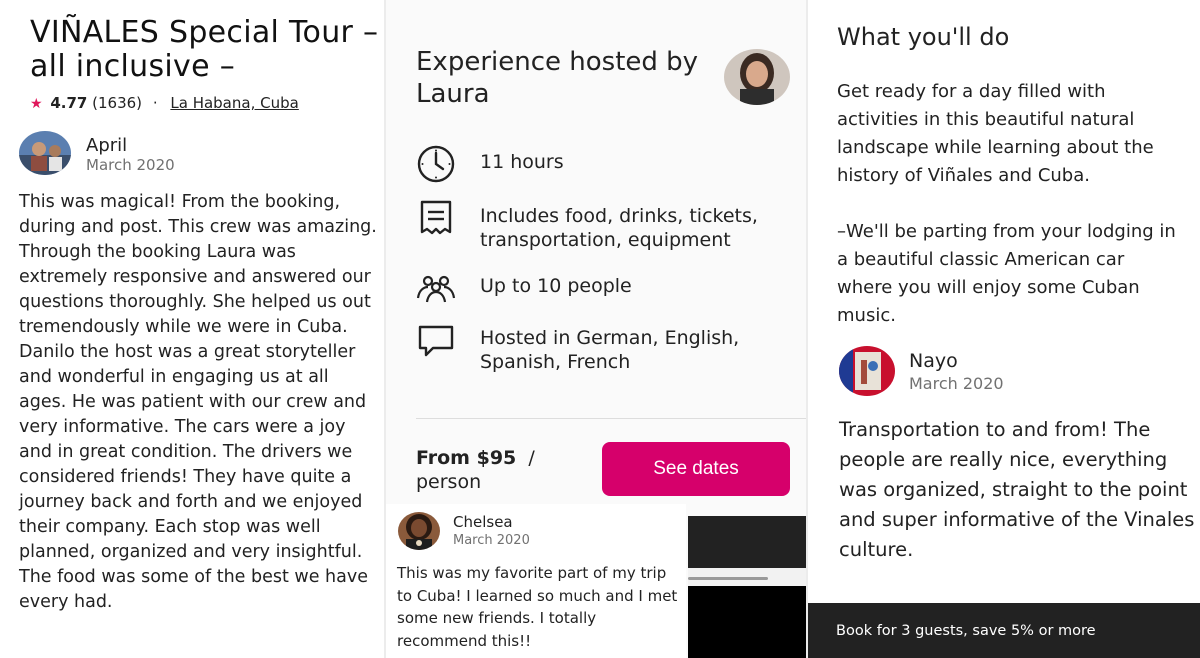 The image size is (1200, 658). What do you see at coordinates (728, 578) in the screenshot?
I see `scrollbar` at bounding box center [728, 578].